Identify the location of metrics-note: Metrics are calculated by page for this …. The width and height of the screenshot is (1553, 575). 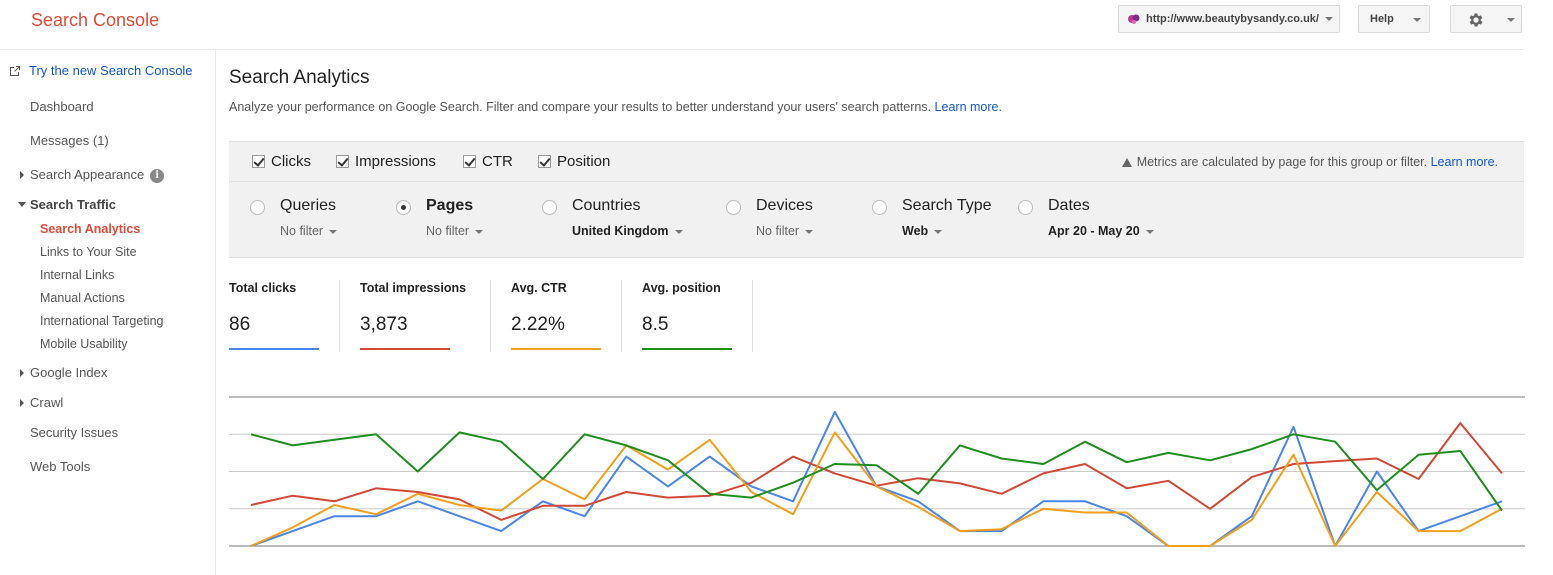
(1309, 162).